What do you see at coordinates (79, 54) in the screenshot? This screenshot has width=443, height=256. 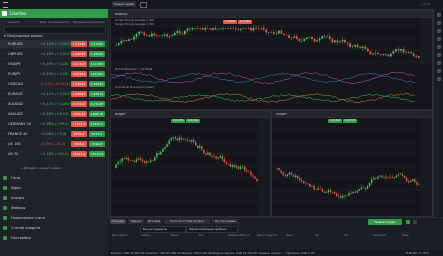 I see `sell-button: 1,34015` at bounding box center [79, 54].